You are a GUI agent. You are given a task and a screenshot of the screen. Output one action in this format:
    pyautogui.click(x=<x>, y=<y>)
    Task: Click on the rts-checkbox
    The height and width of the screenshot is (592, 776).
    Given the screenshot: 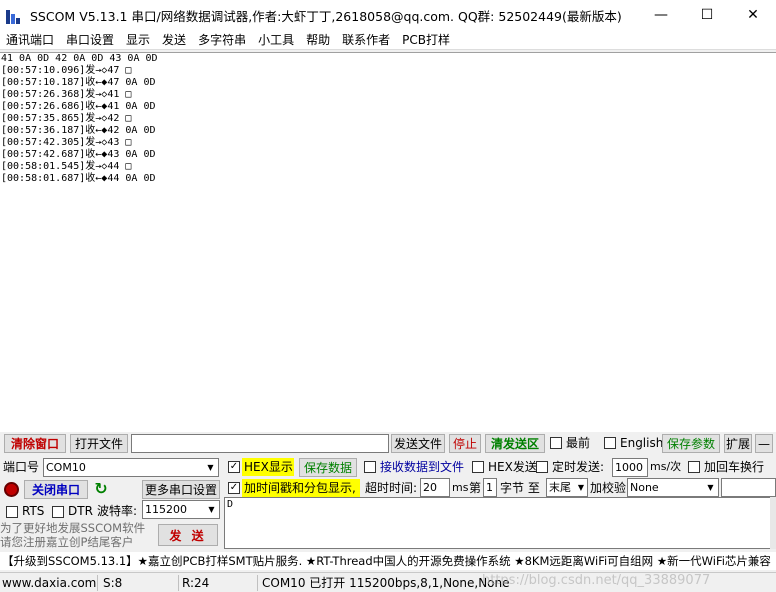 What is the action you would take?
    pyautogui.click(x=12, y=512)
    